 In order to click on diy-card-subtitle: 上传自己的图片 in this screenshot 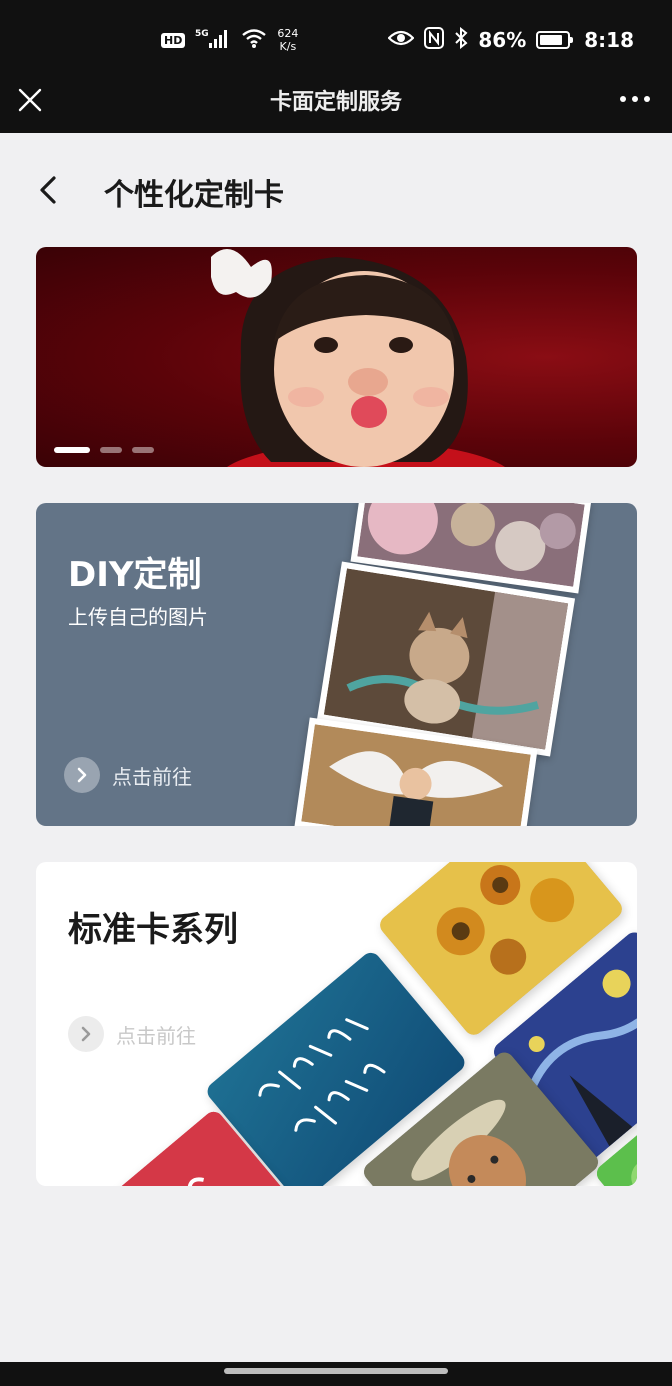, I will do `click(138, 617)`.